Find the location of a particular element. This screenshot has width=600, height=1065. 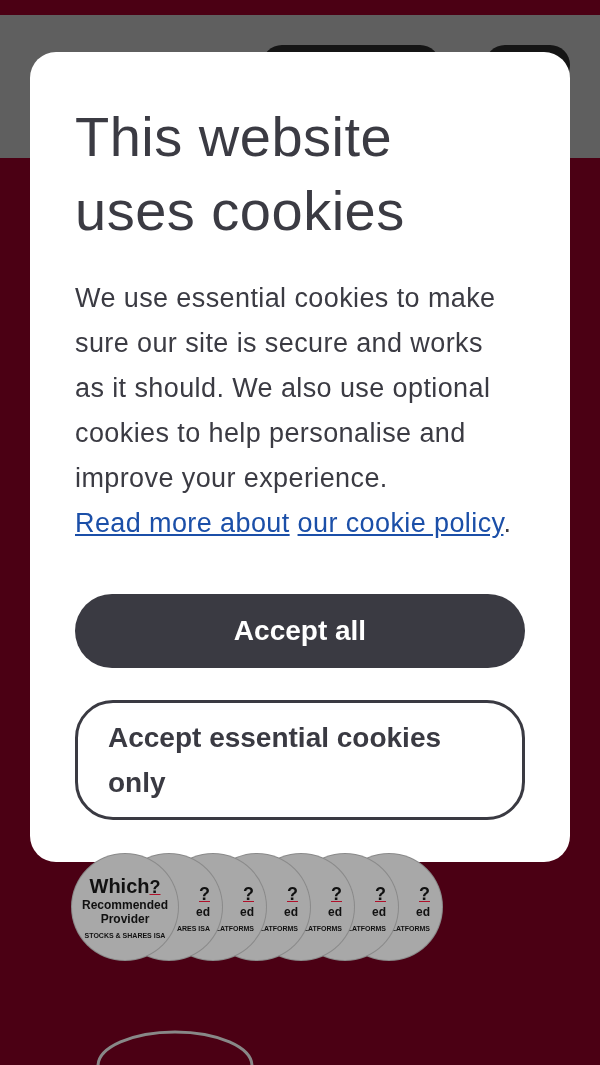

accept-essential-button: Accept essential cookies only is located at coordinates (300, 760).